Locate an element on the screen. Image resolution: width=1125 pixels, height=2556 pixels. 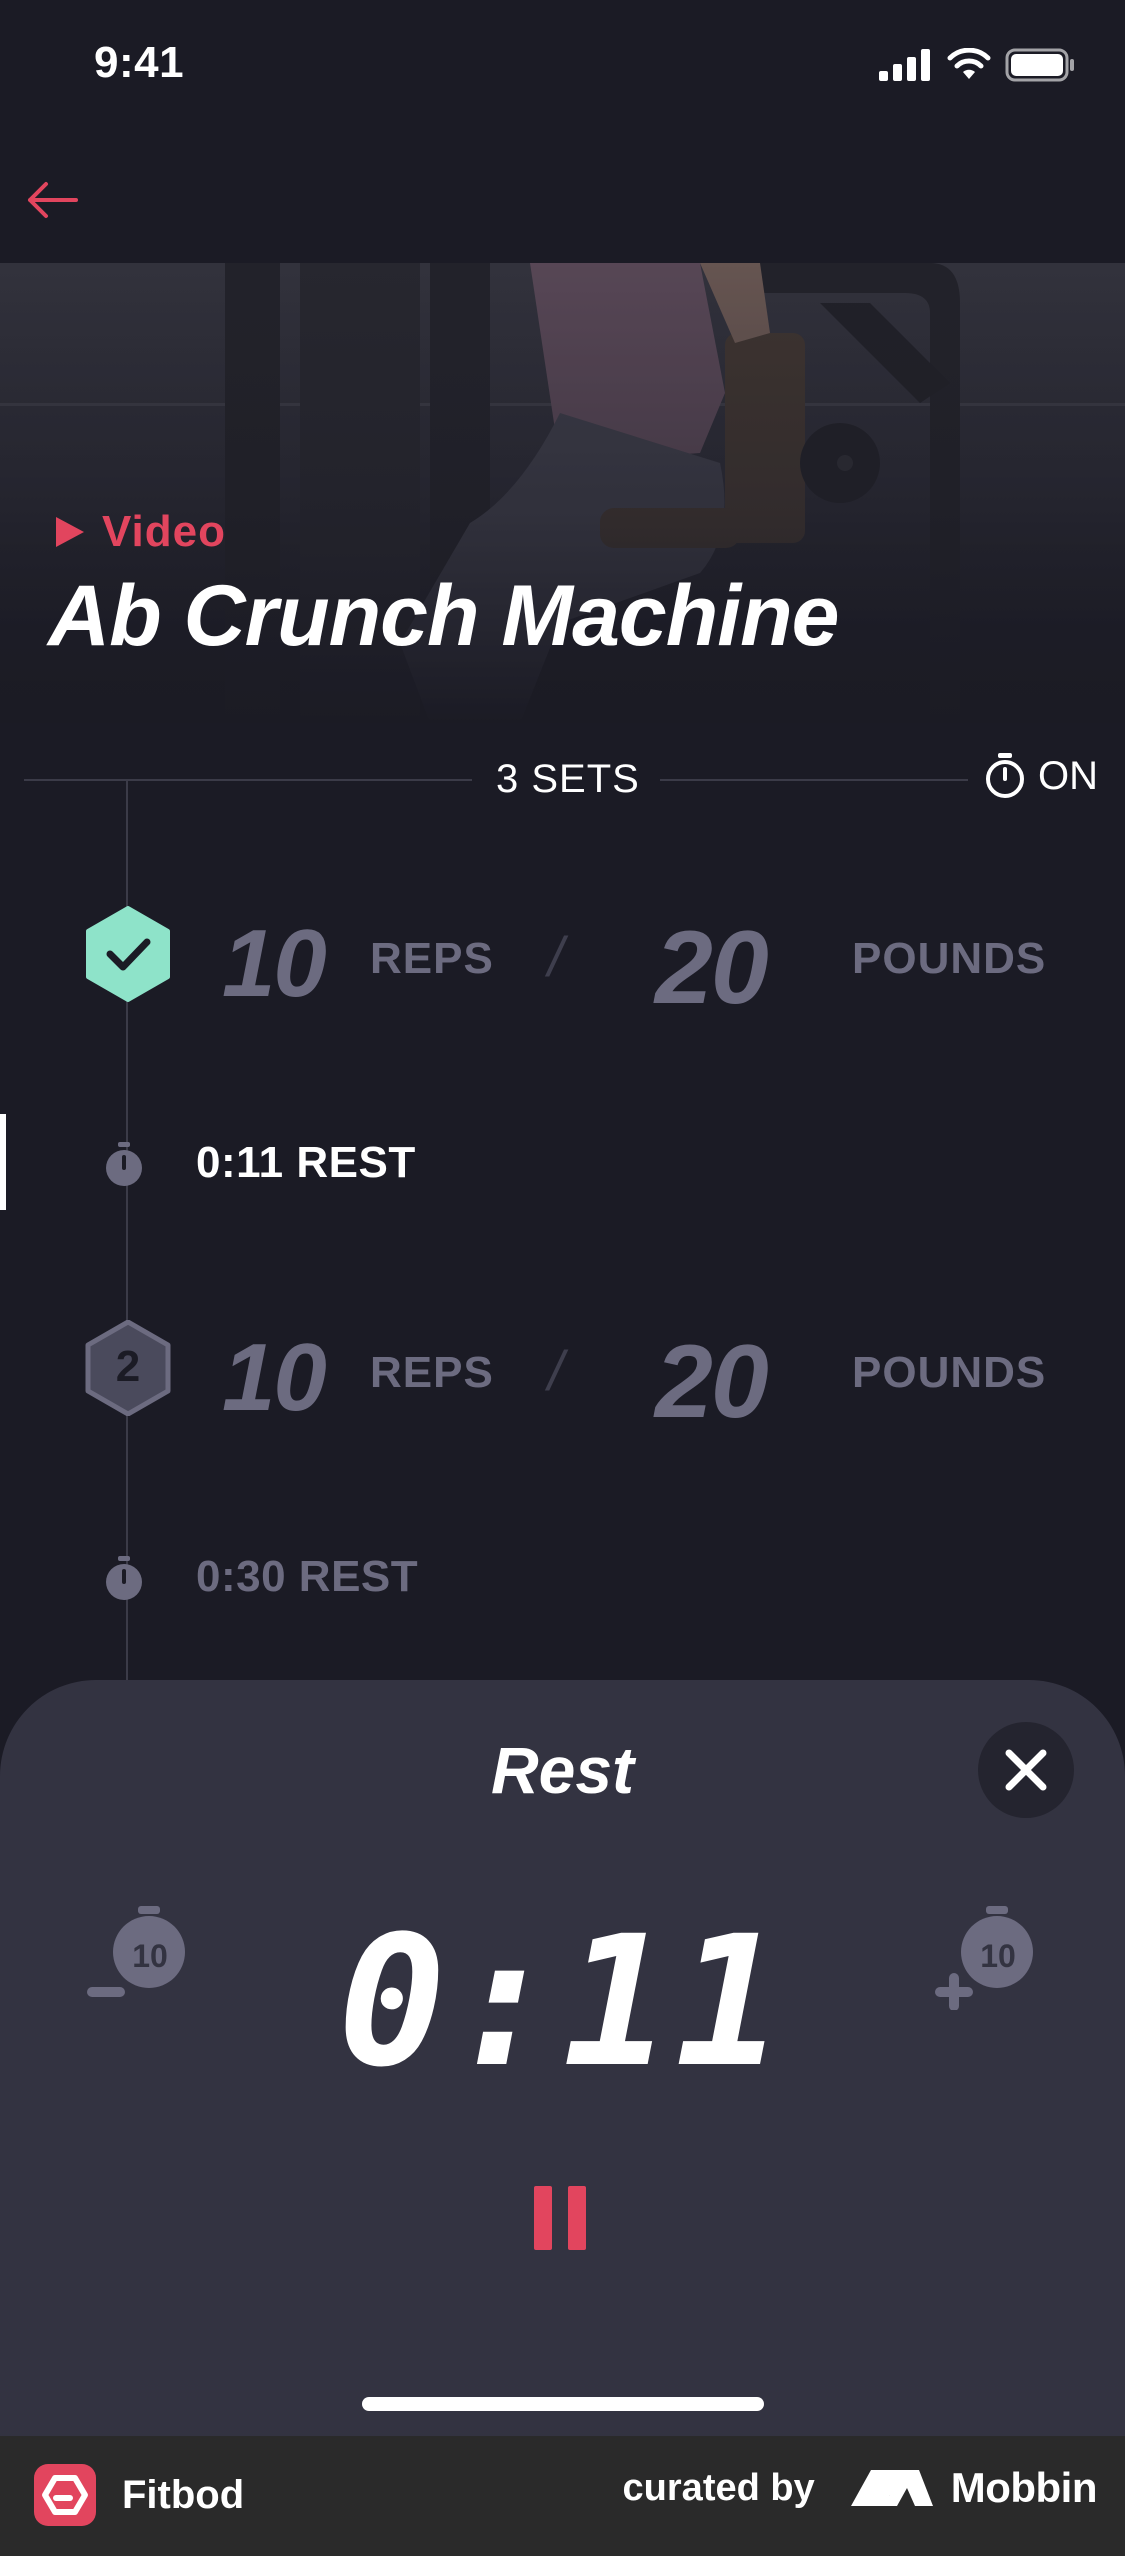
mobbin-logo-icon is located at coordinates (891, 2488).